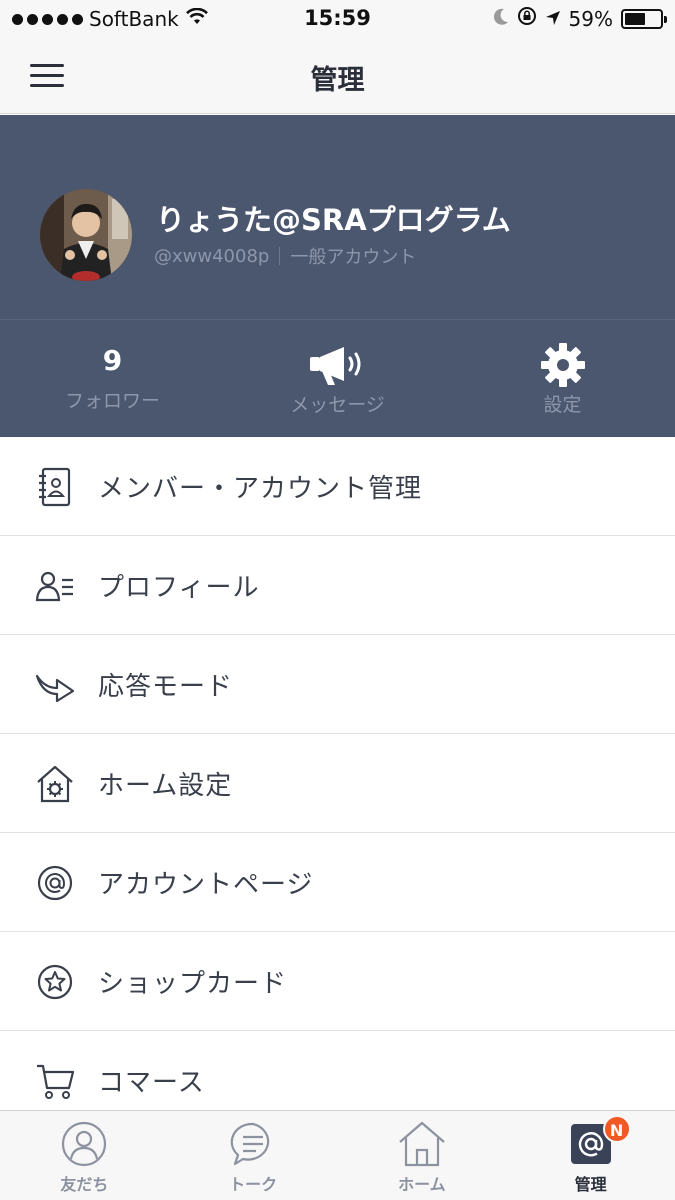 The image size is (675, 1200). Describe the element at coordinates (422, 1144) in the screenshot. I see `house-icon` at that location.